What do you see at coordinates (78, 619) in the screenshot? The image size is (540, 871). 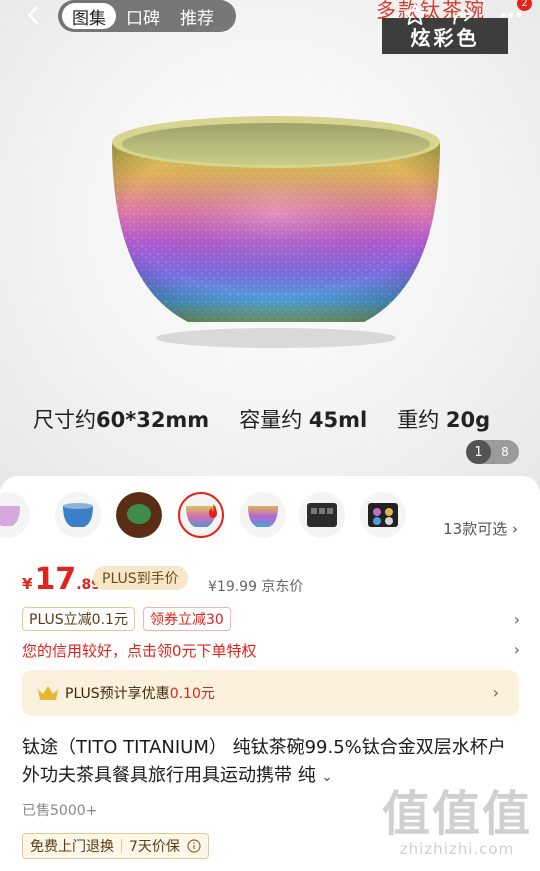 I see `plus-discount-tag: PLUS立减0.1元` at bounding box center [78, 619].